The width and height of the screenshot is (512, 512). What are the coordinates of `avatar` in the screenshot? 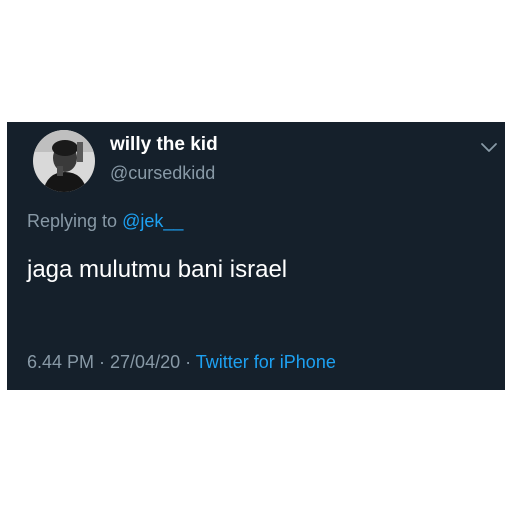 It's located at (64, 161).